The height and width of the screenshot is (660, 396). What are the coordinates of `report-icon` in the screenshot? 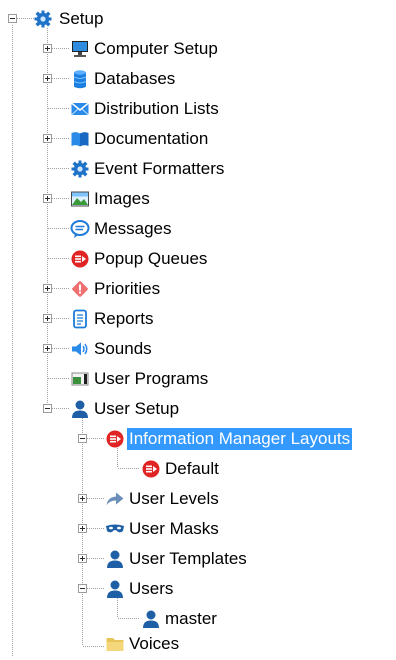 It's located at (80, 319).